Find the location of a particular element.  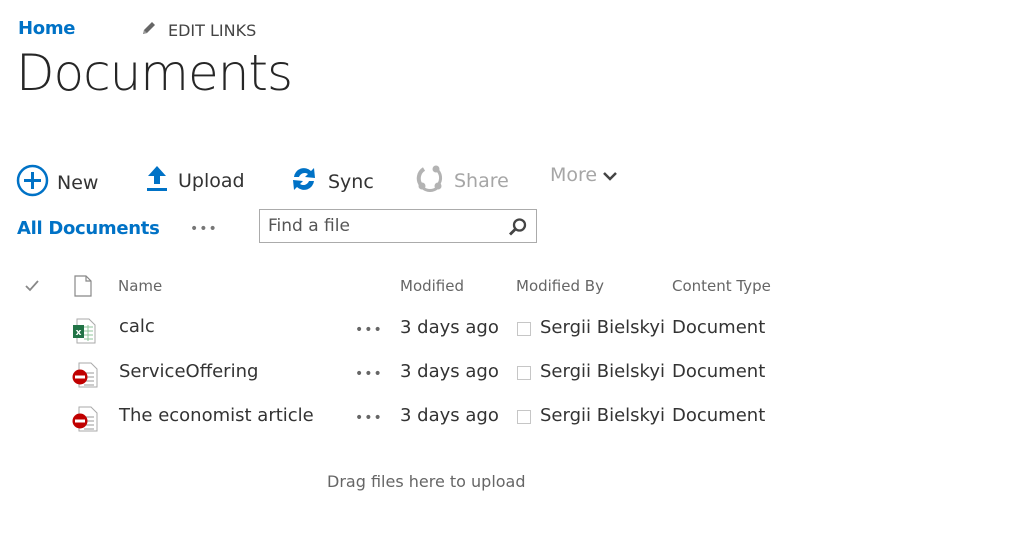

column-header-name: Name is located at coordinates (140, 286).